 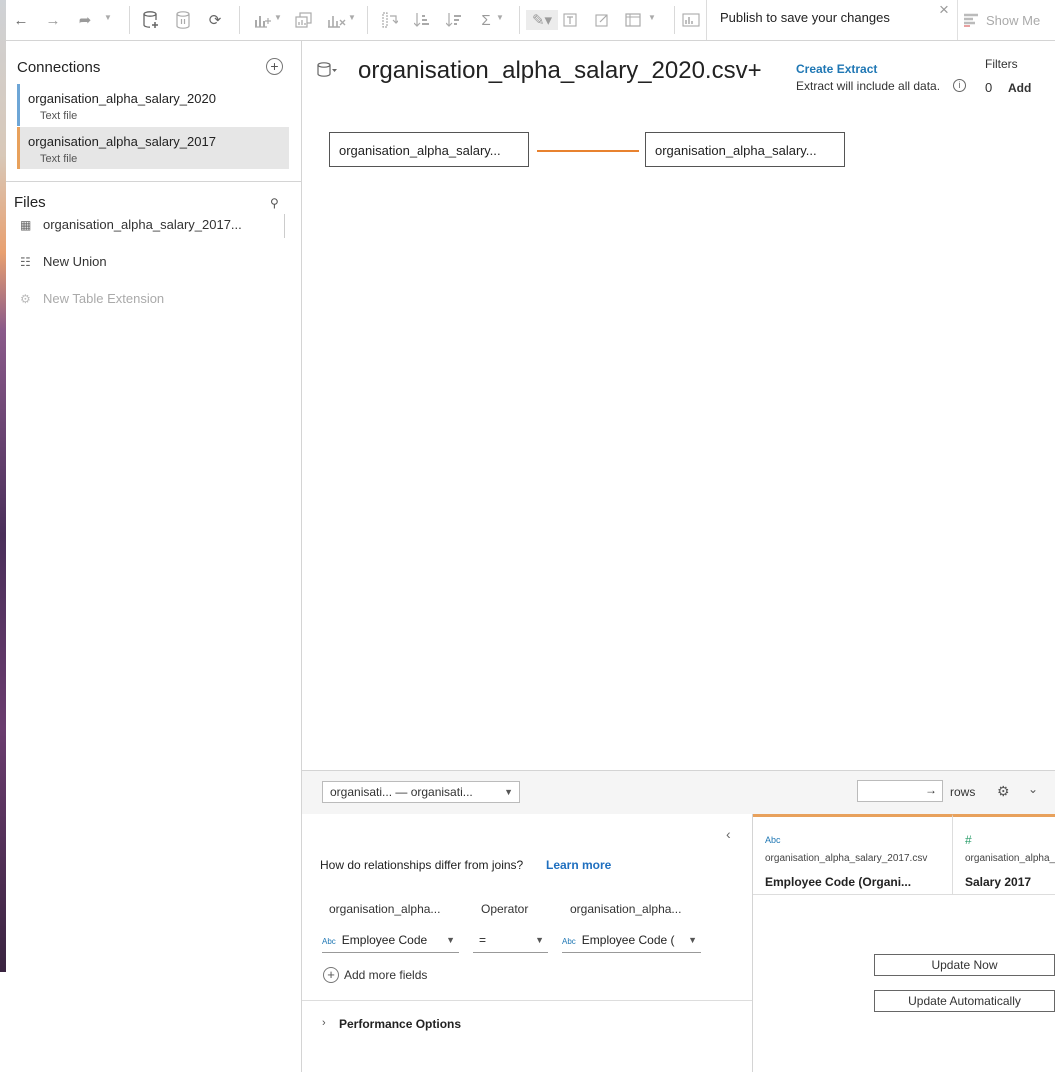 I want to click on totals-dropdown-icon: ▼, so click(x=500, y=17).